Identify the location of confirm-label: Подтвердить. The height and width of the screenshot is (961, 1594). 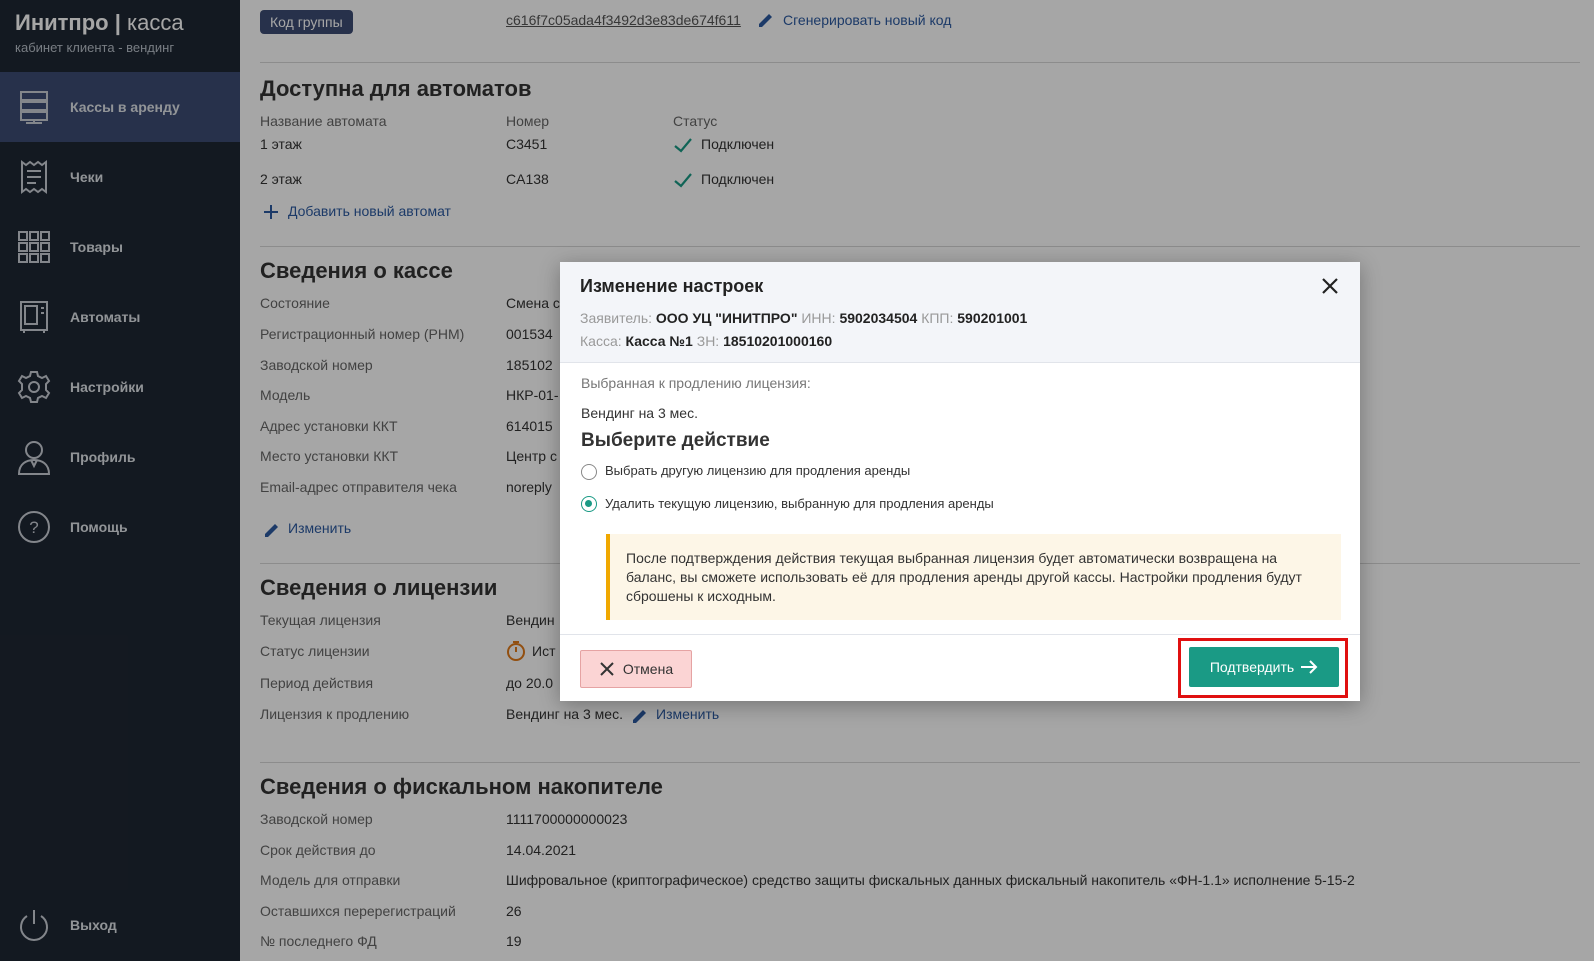
(1252, 667).